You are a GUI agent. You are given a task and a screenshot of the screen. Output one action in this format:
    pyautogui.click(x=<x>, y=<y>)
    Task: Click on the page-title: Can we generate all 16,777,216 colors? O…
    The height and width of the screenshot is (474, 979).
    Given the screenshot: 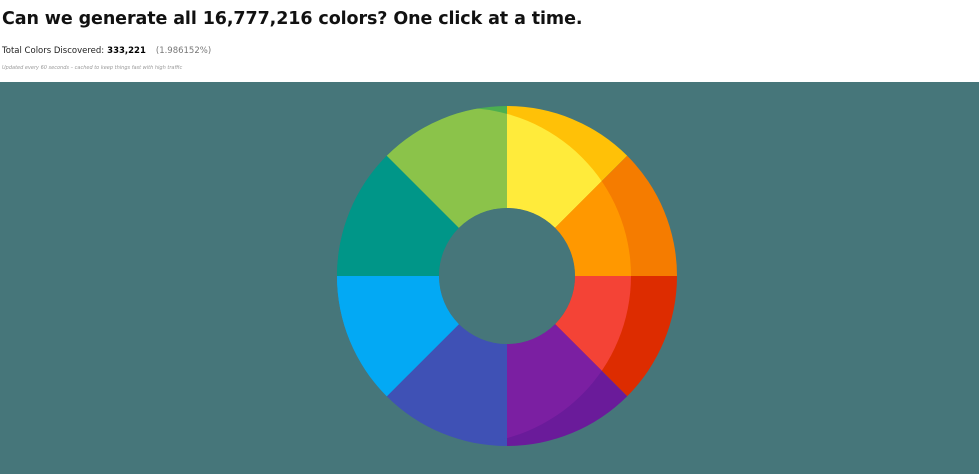 What is the action you would take?
    pyautogui.click(x=292, y=19)
    